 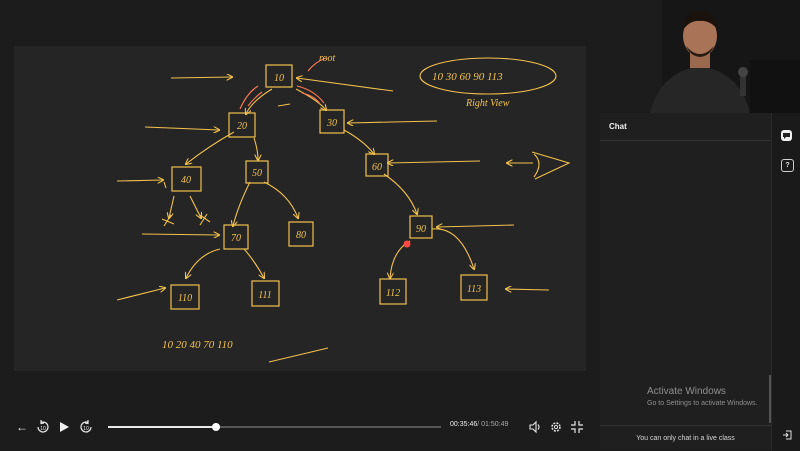 What do you see at coordinates (162, 427) in the screenshot?
I see `seek-progress` at bounding box center [162, 427].